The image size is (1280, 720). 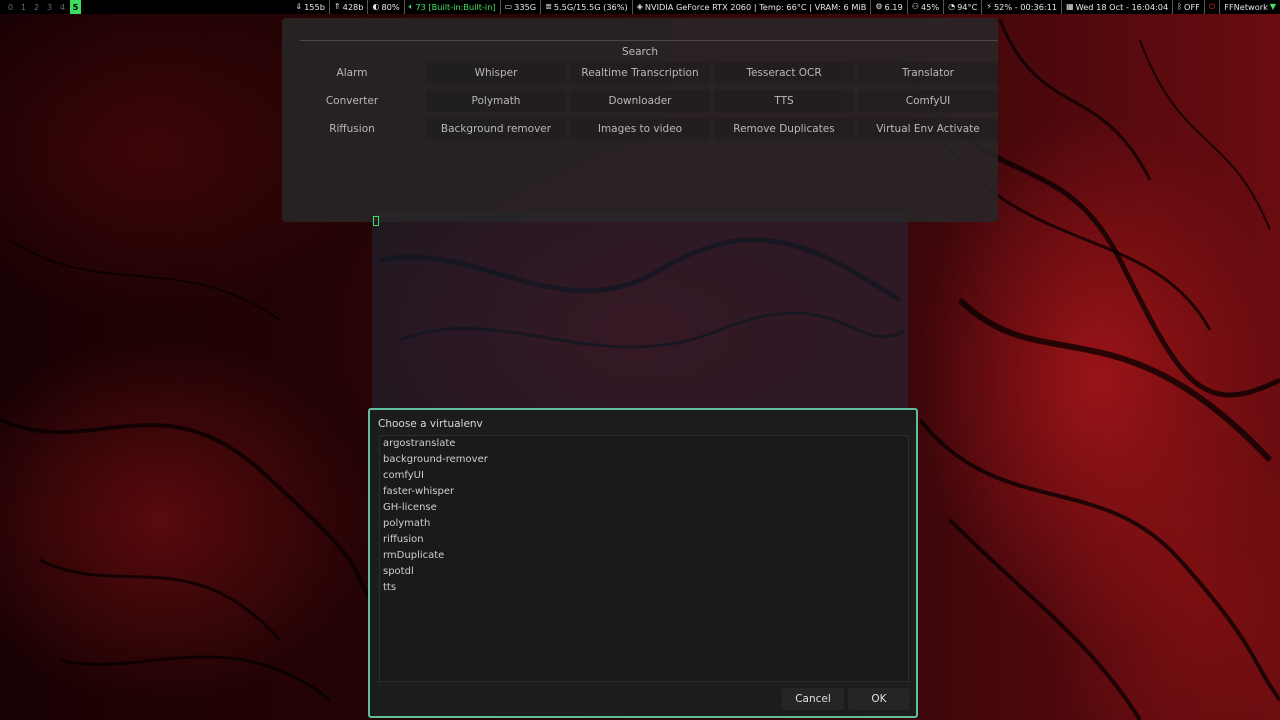 What do you see at coordinates (989, 6) in the screenshot?
I see `battery-charging-icon: ⚡` at bounding box center [989, 6].